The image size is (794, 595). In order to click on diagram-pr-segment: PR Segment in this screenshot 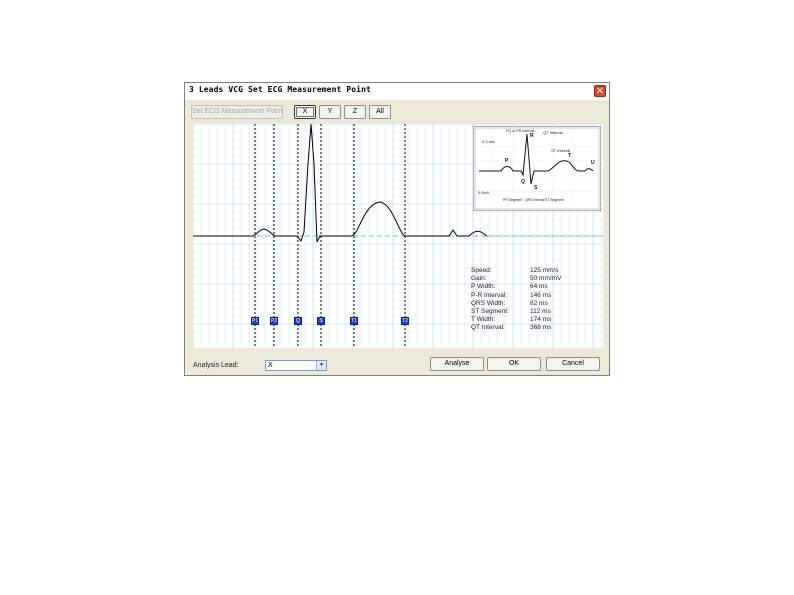, I will do `click(512, 200)`.